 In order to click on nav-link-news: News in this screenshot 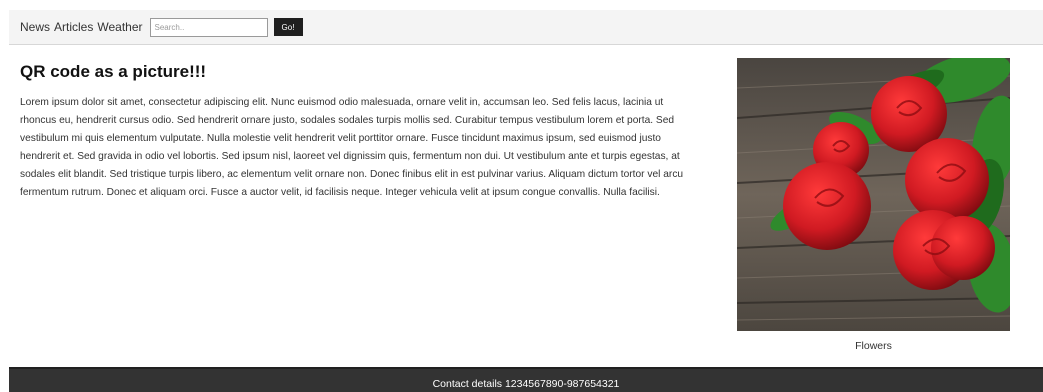, I will do `click(35, 27)`.